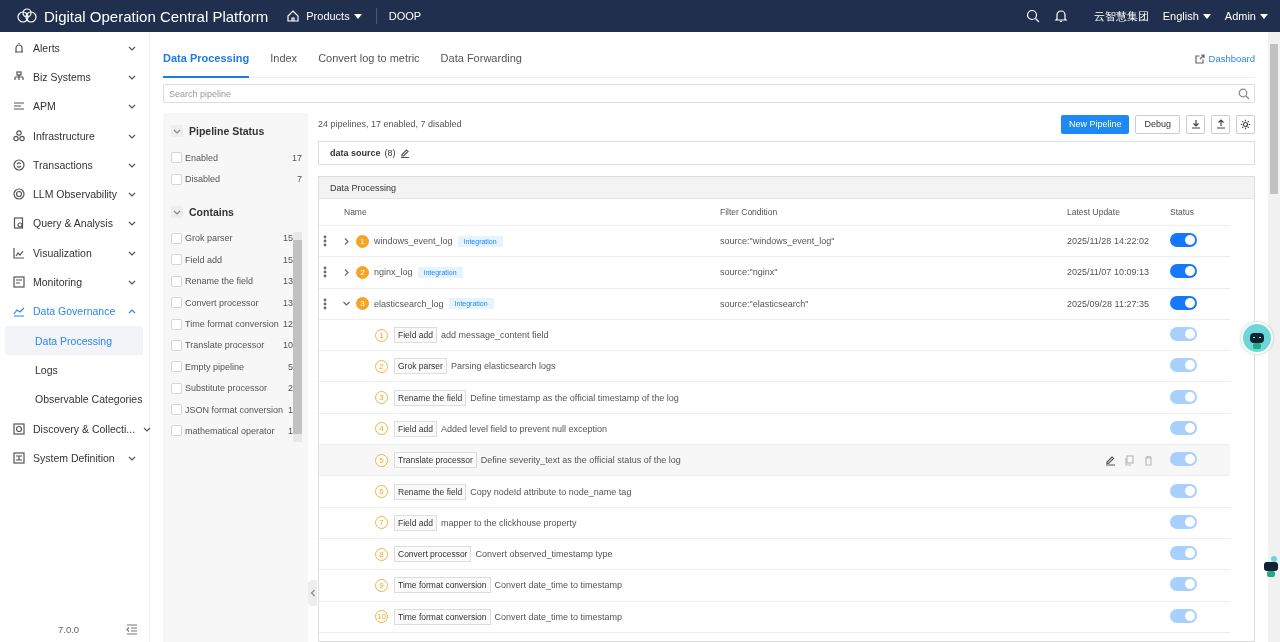 This screenshot has width=1280, height=642. Describe the element at coordinates (74, 223) in the screenshot. I see `nav-item: Query & Analysis` at that location.